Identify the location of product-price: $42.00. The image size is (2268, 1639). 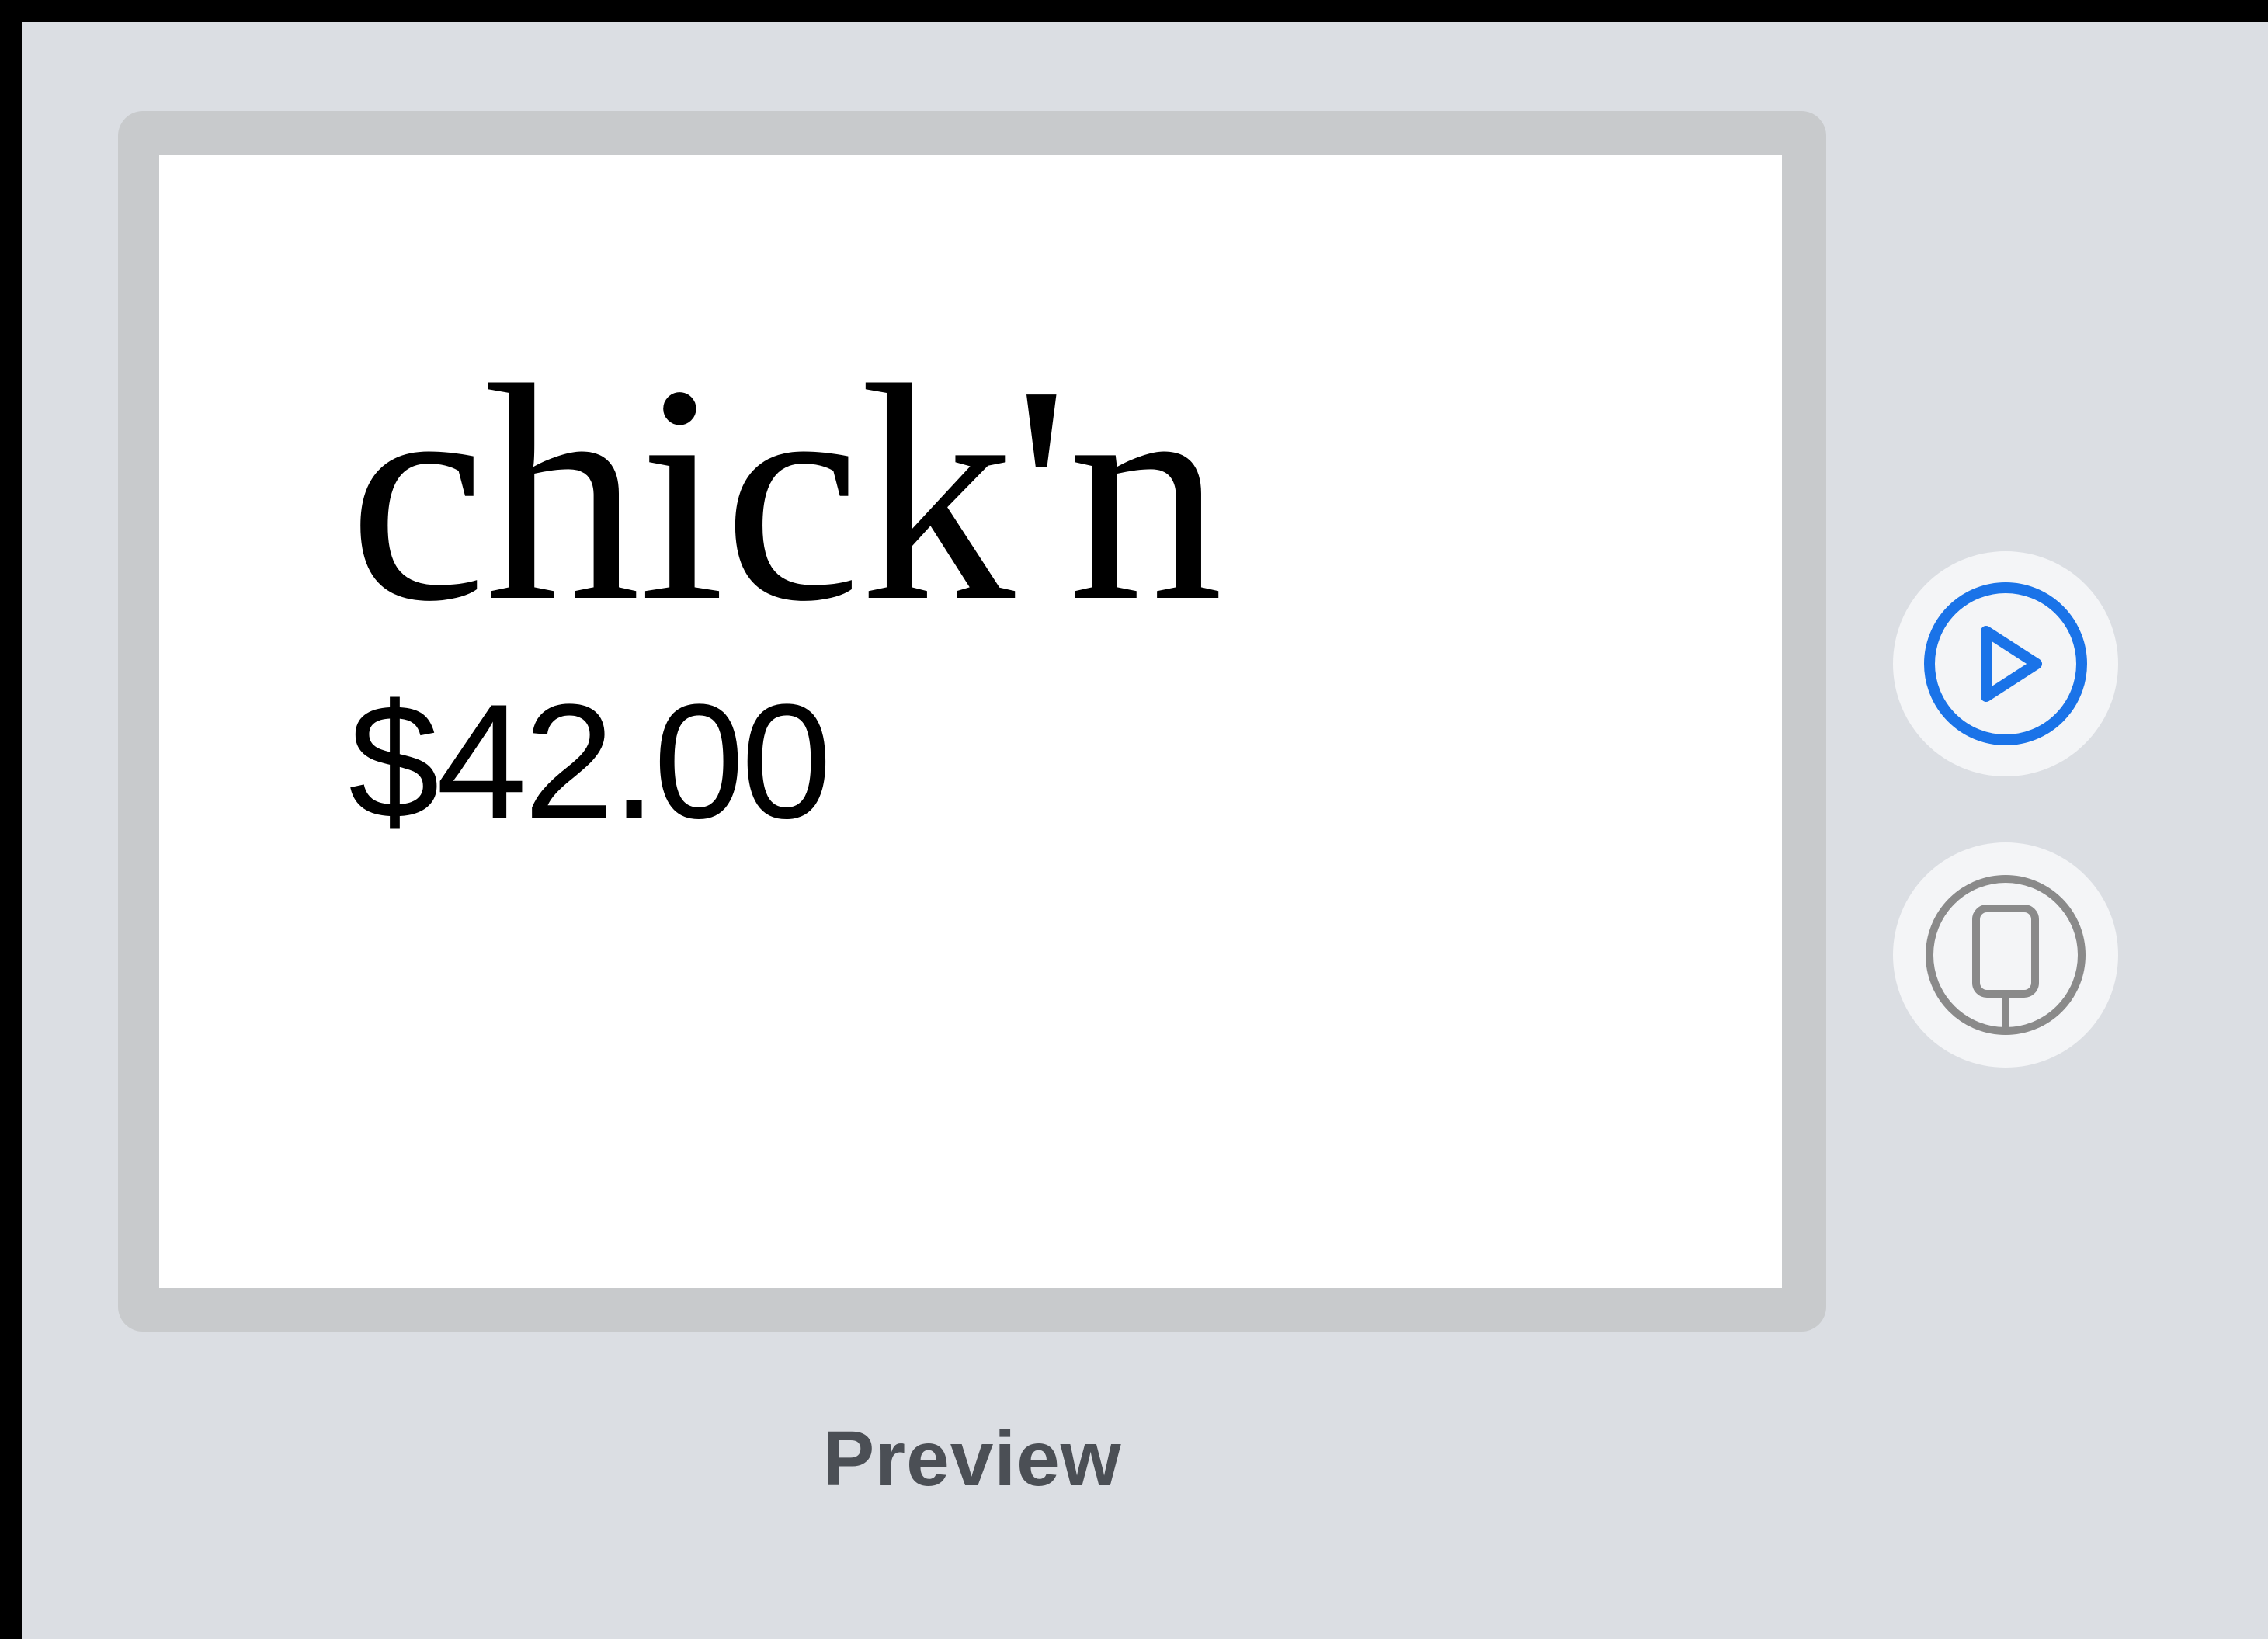
(590, 761).